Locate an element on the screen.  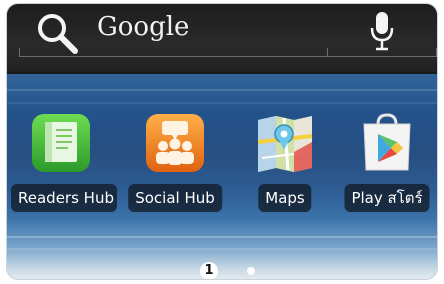
page-indicator-active: 1 is located at coordinates (209, 270).